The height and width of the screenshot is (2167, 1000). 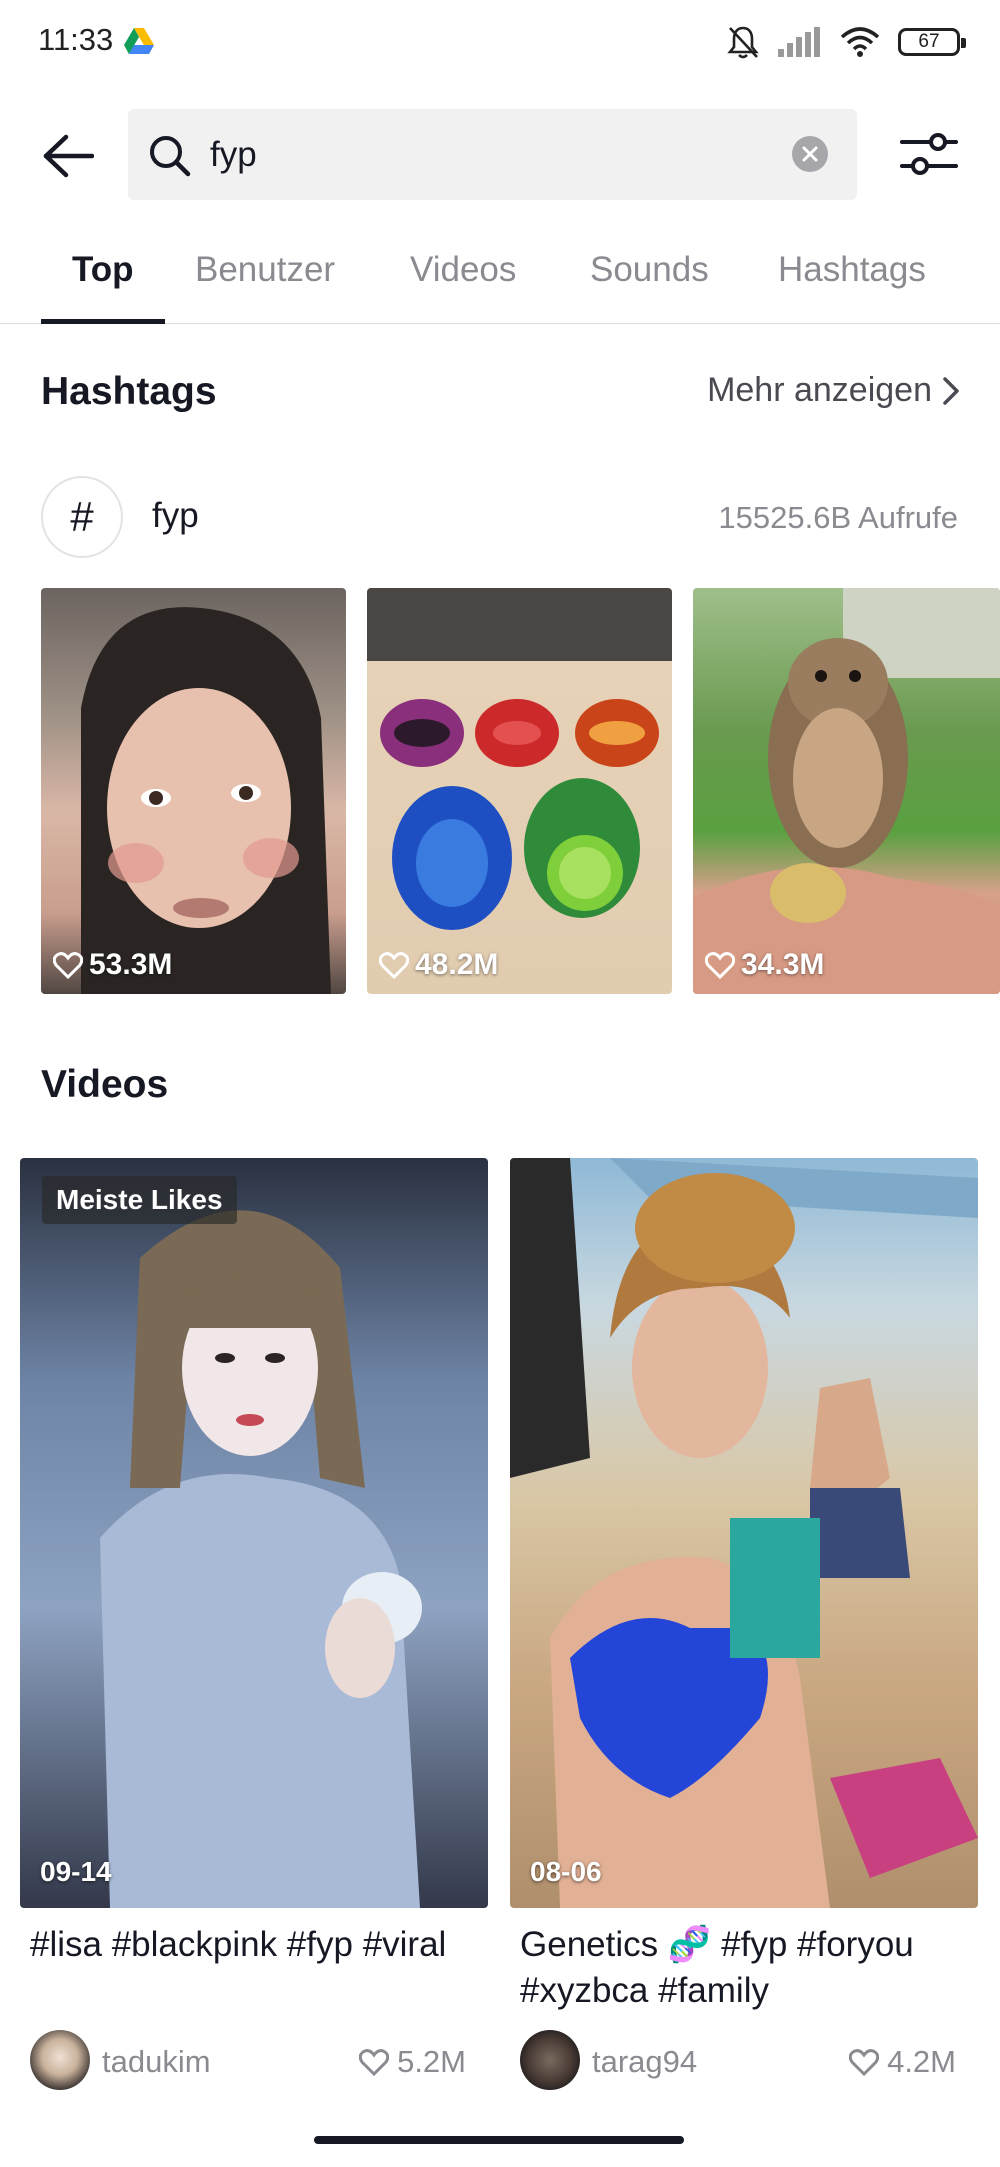 I want to click on video-caption: Genetics 🧬 #fyp #foryou #xyzbca #family, so click(x=744, y=1968).